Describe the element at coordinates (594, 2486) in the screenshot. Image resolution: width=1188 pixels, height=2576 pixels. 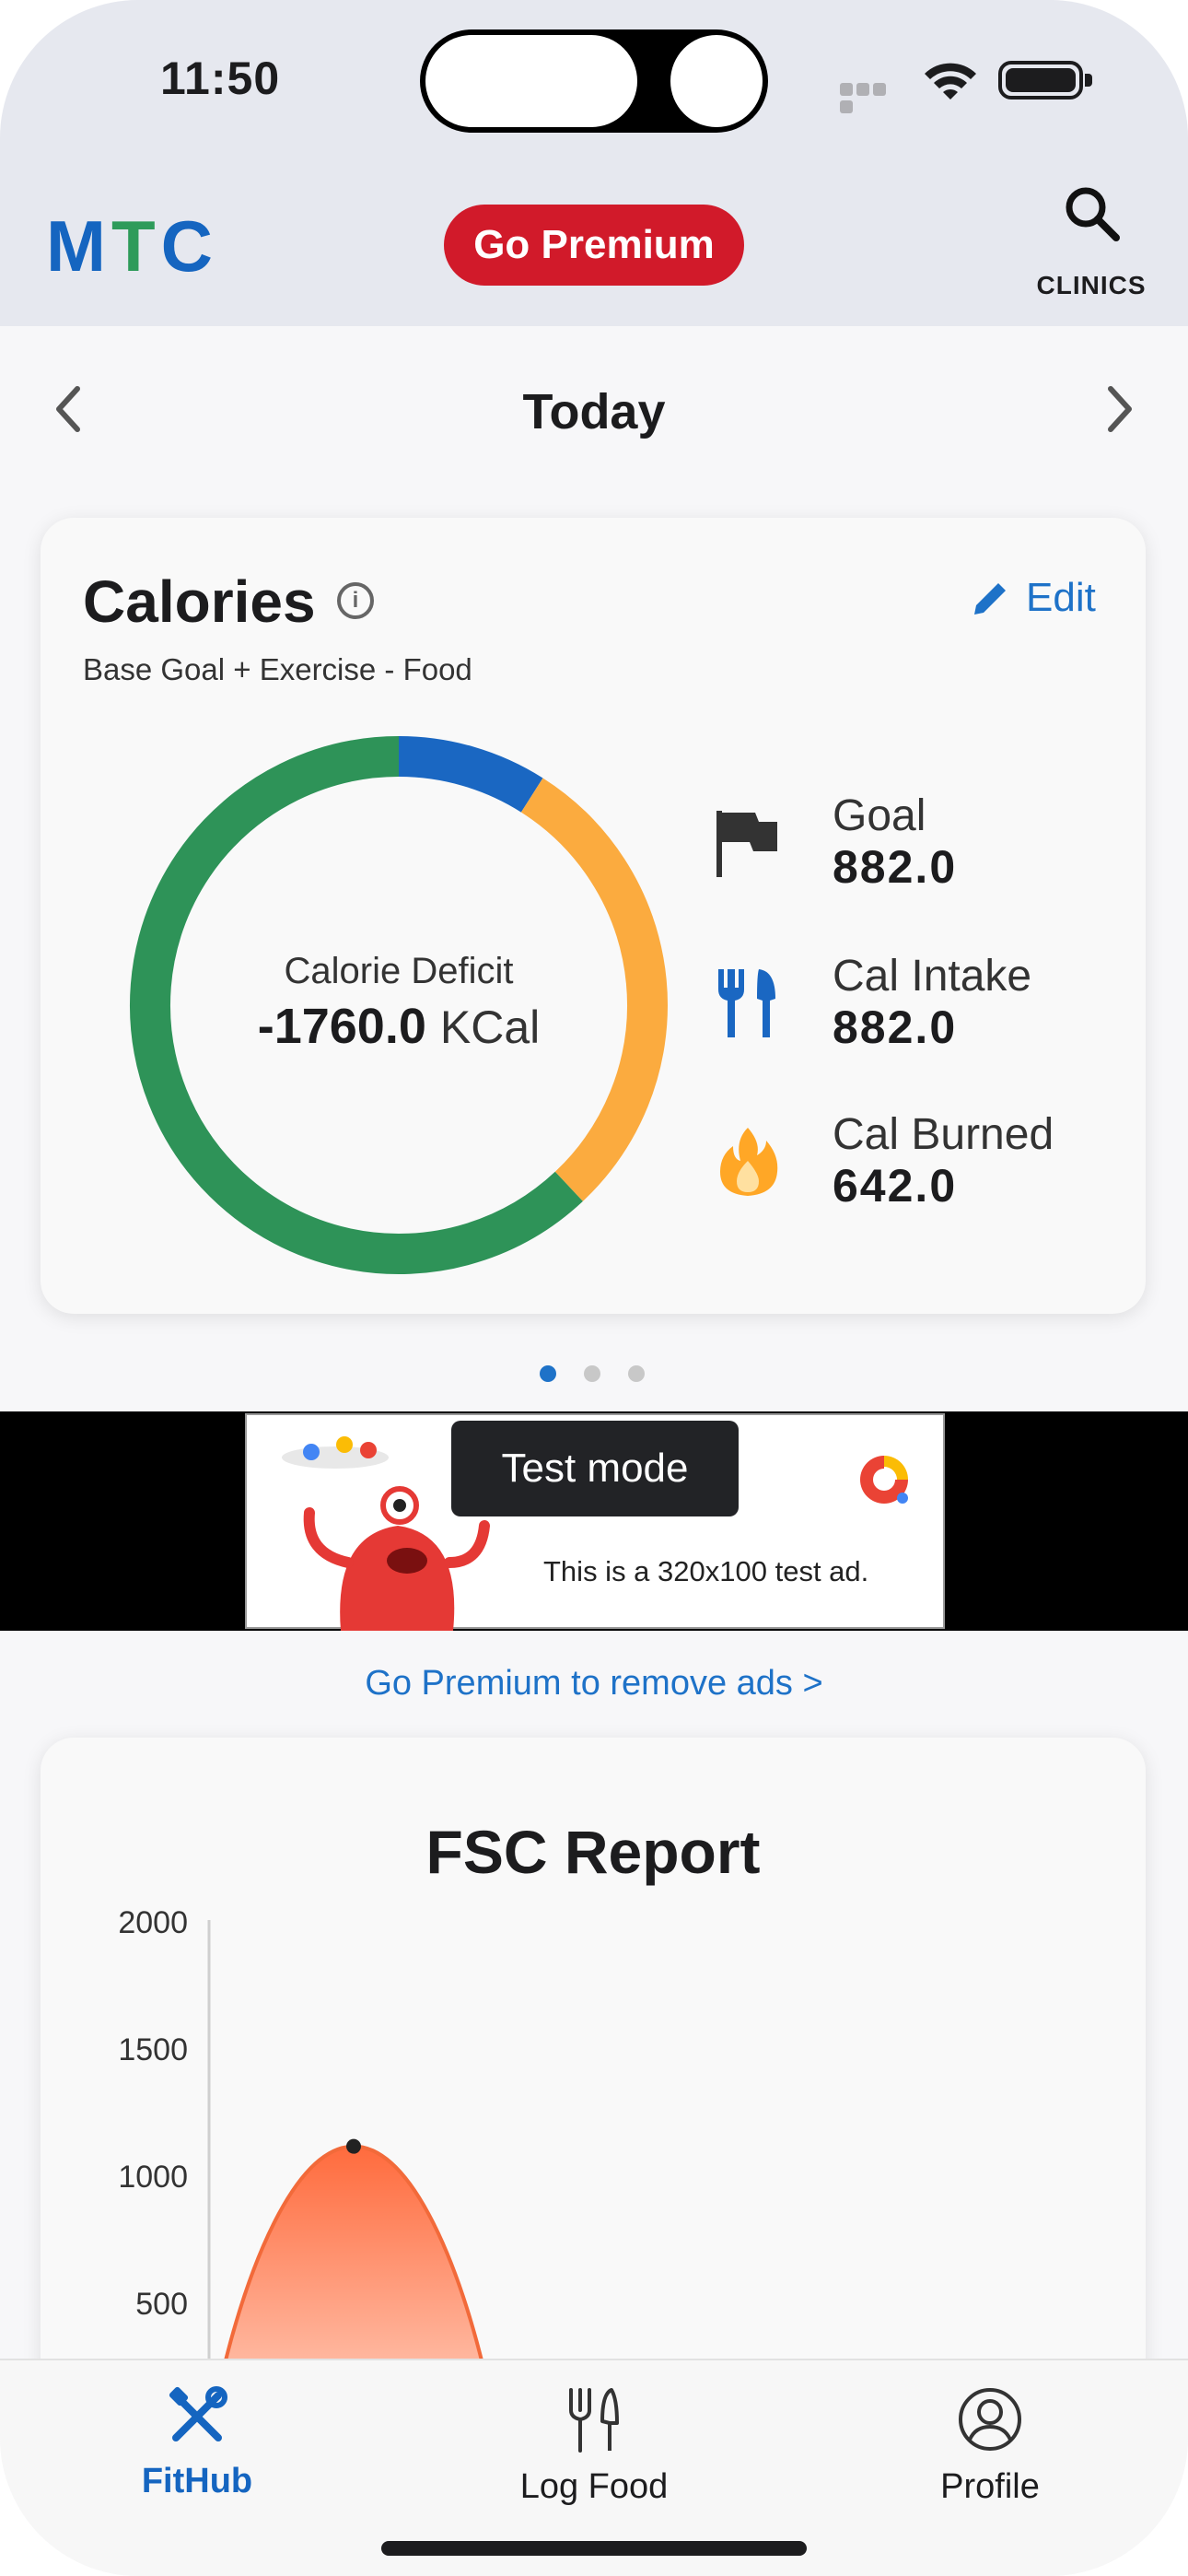
I see `tab-label: Log Food` at that location.